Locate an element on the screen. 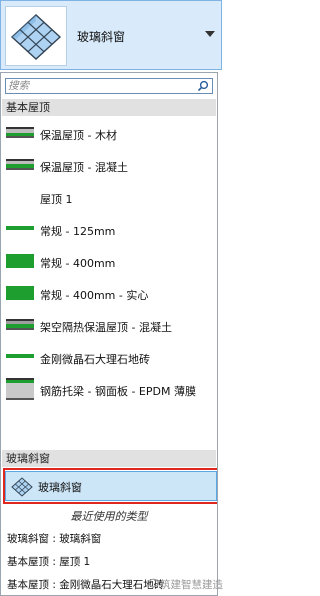  watermark: 筑建智慧建造 is located at coordinates (185, 584).